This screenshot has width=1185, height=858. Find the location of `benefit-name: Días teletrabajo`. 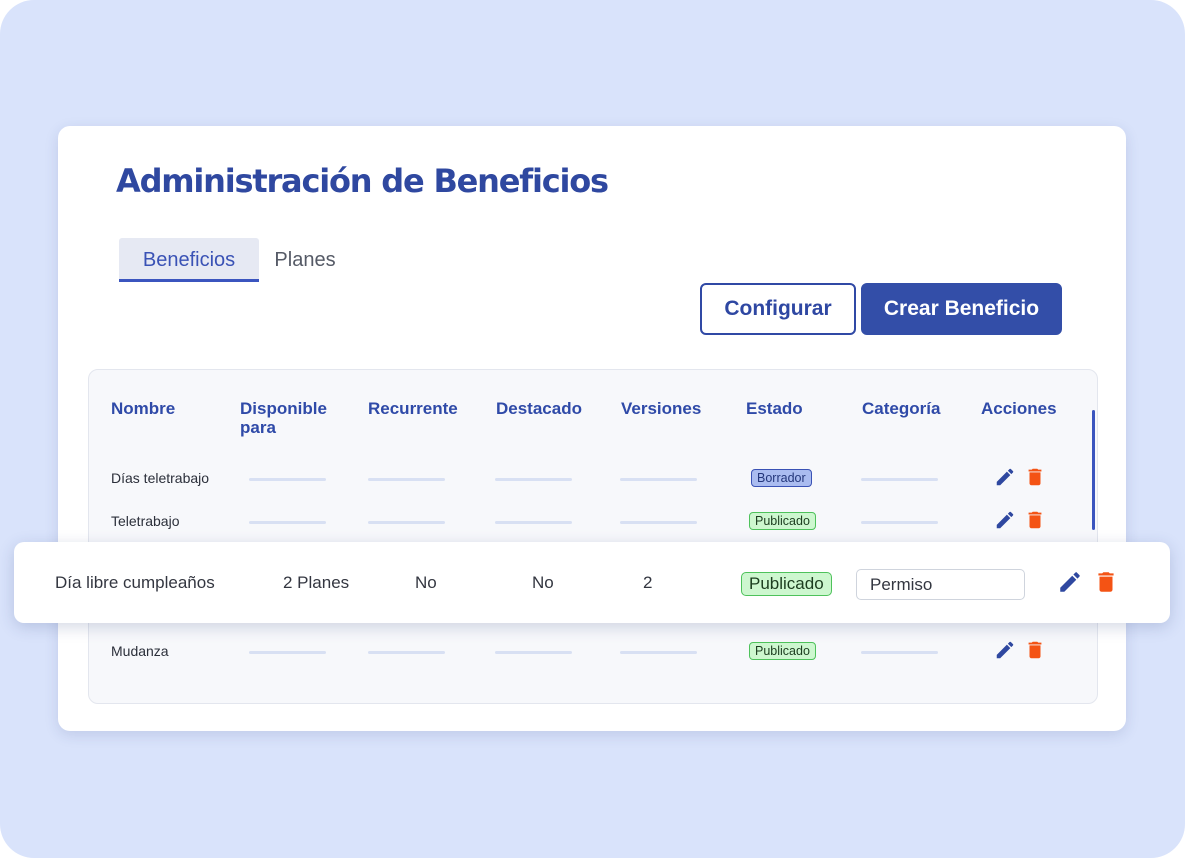

benefit-name: Días teletrabajo is located at coordinates (160, 478).